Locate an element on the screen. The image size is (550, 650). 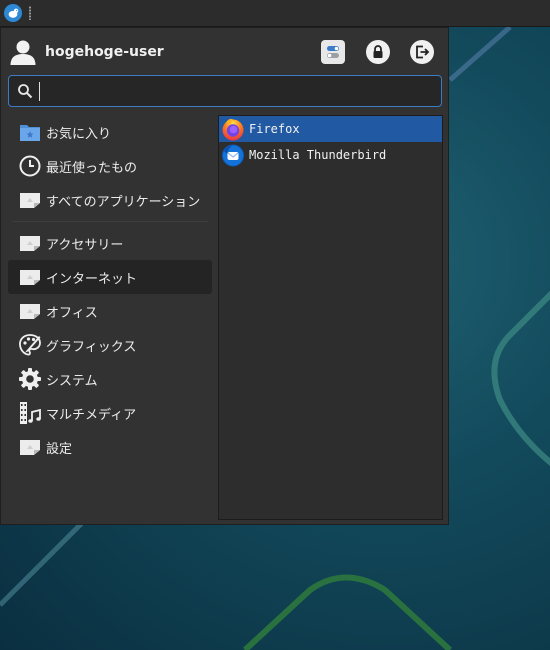
category-label: すべてのアプリケーション is located at coordinates (123, 202).